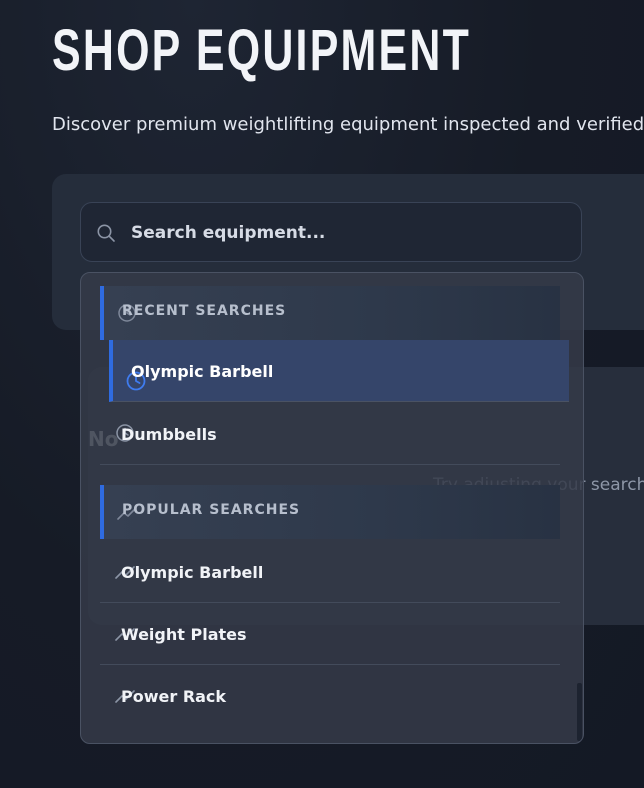 The image size is (644, 788). I want to click on search-input, so click(346, 233).